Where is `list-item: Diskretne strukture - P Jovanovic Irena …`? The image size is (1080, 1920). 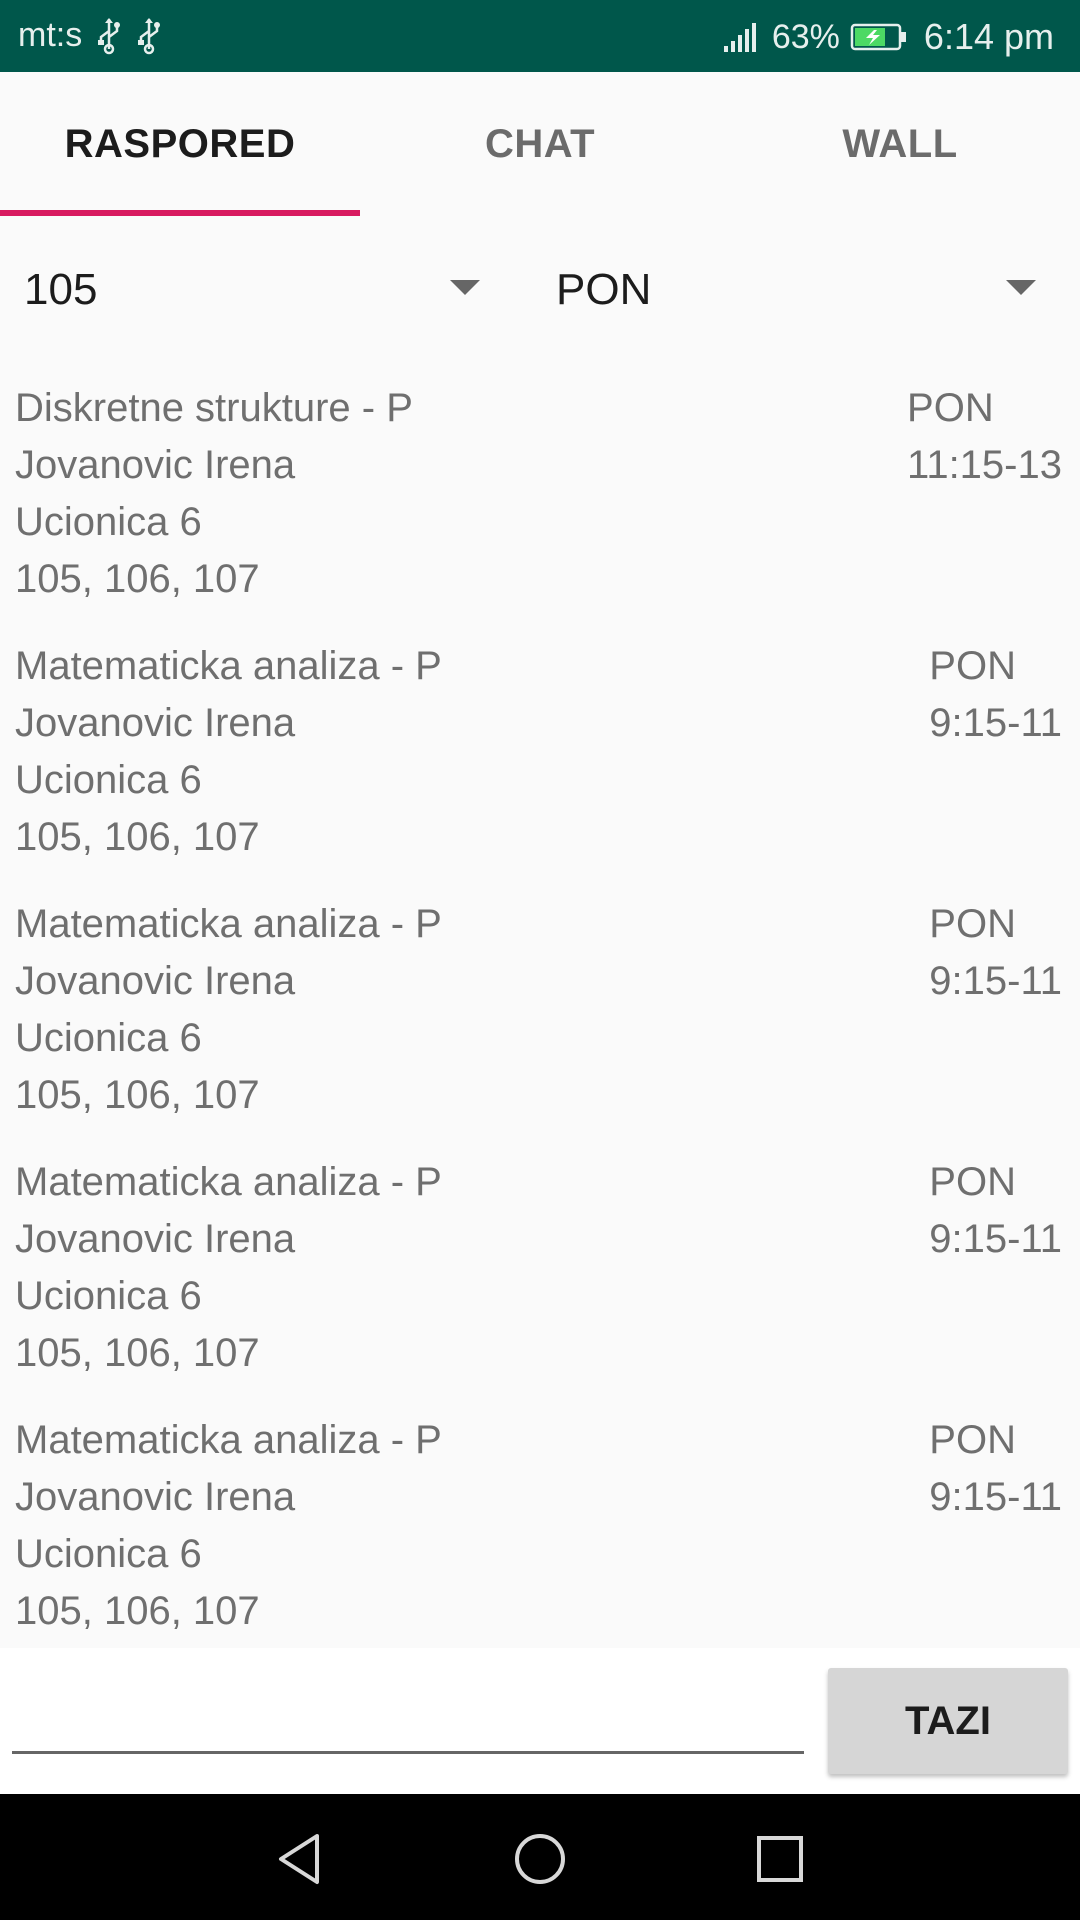
list-item: Diskretne strukture - P Jovanovic Irena … is located at coordinates (540, 509).